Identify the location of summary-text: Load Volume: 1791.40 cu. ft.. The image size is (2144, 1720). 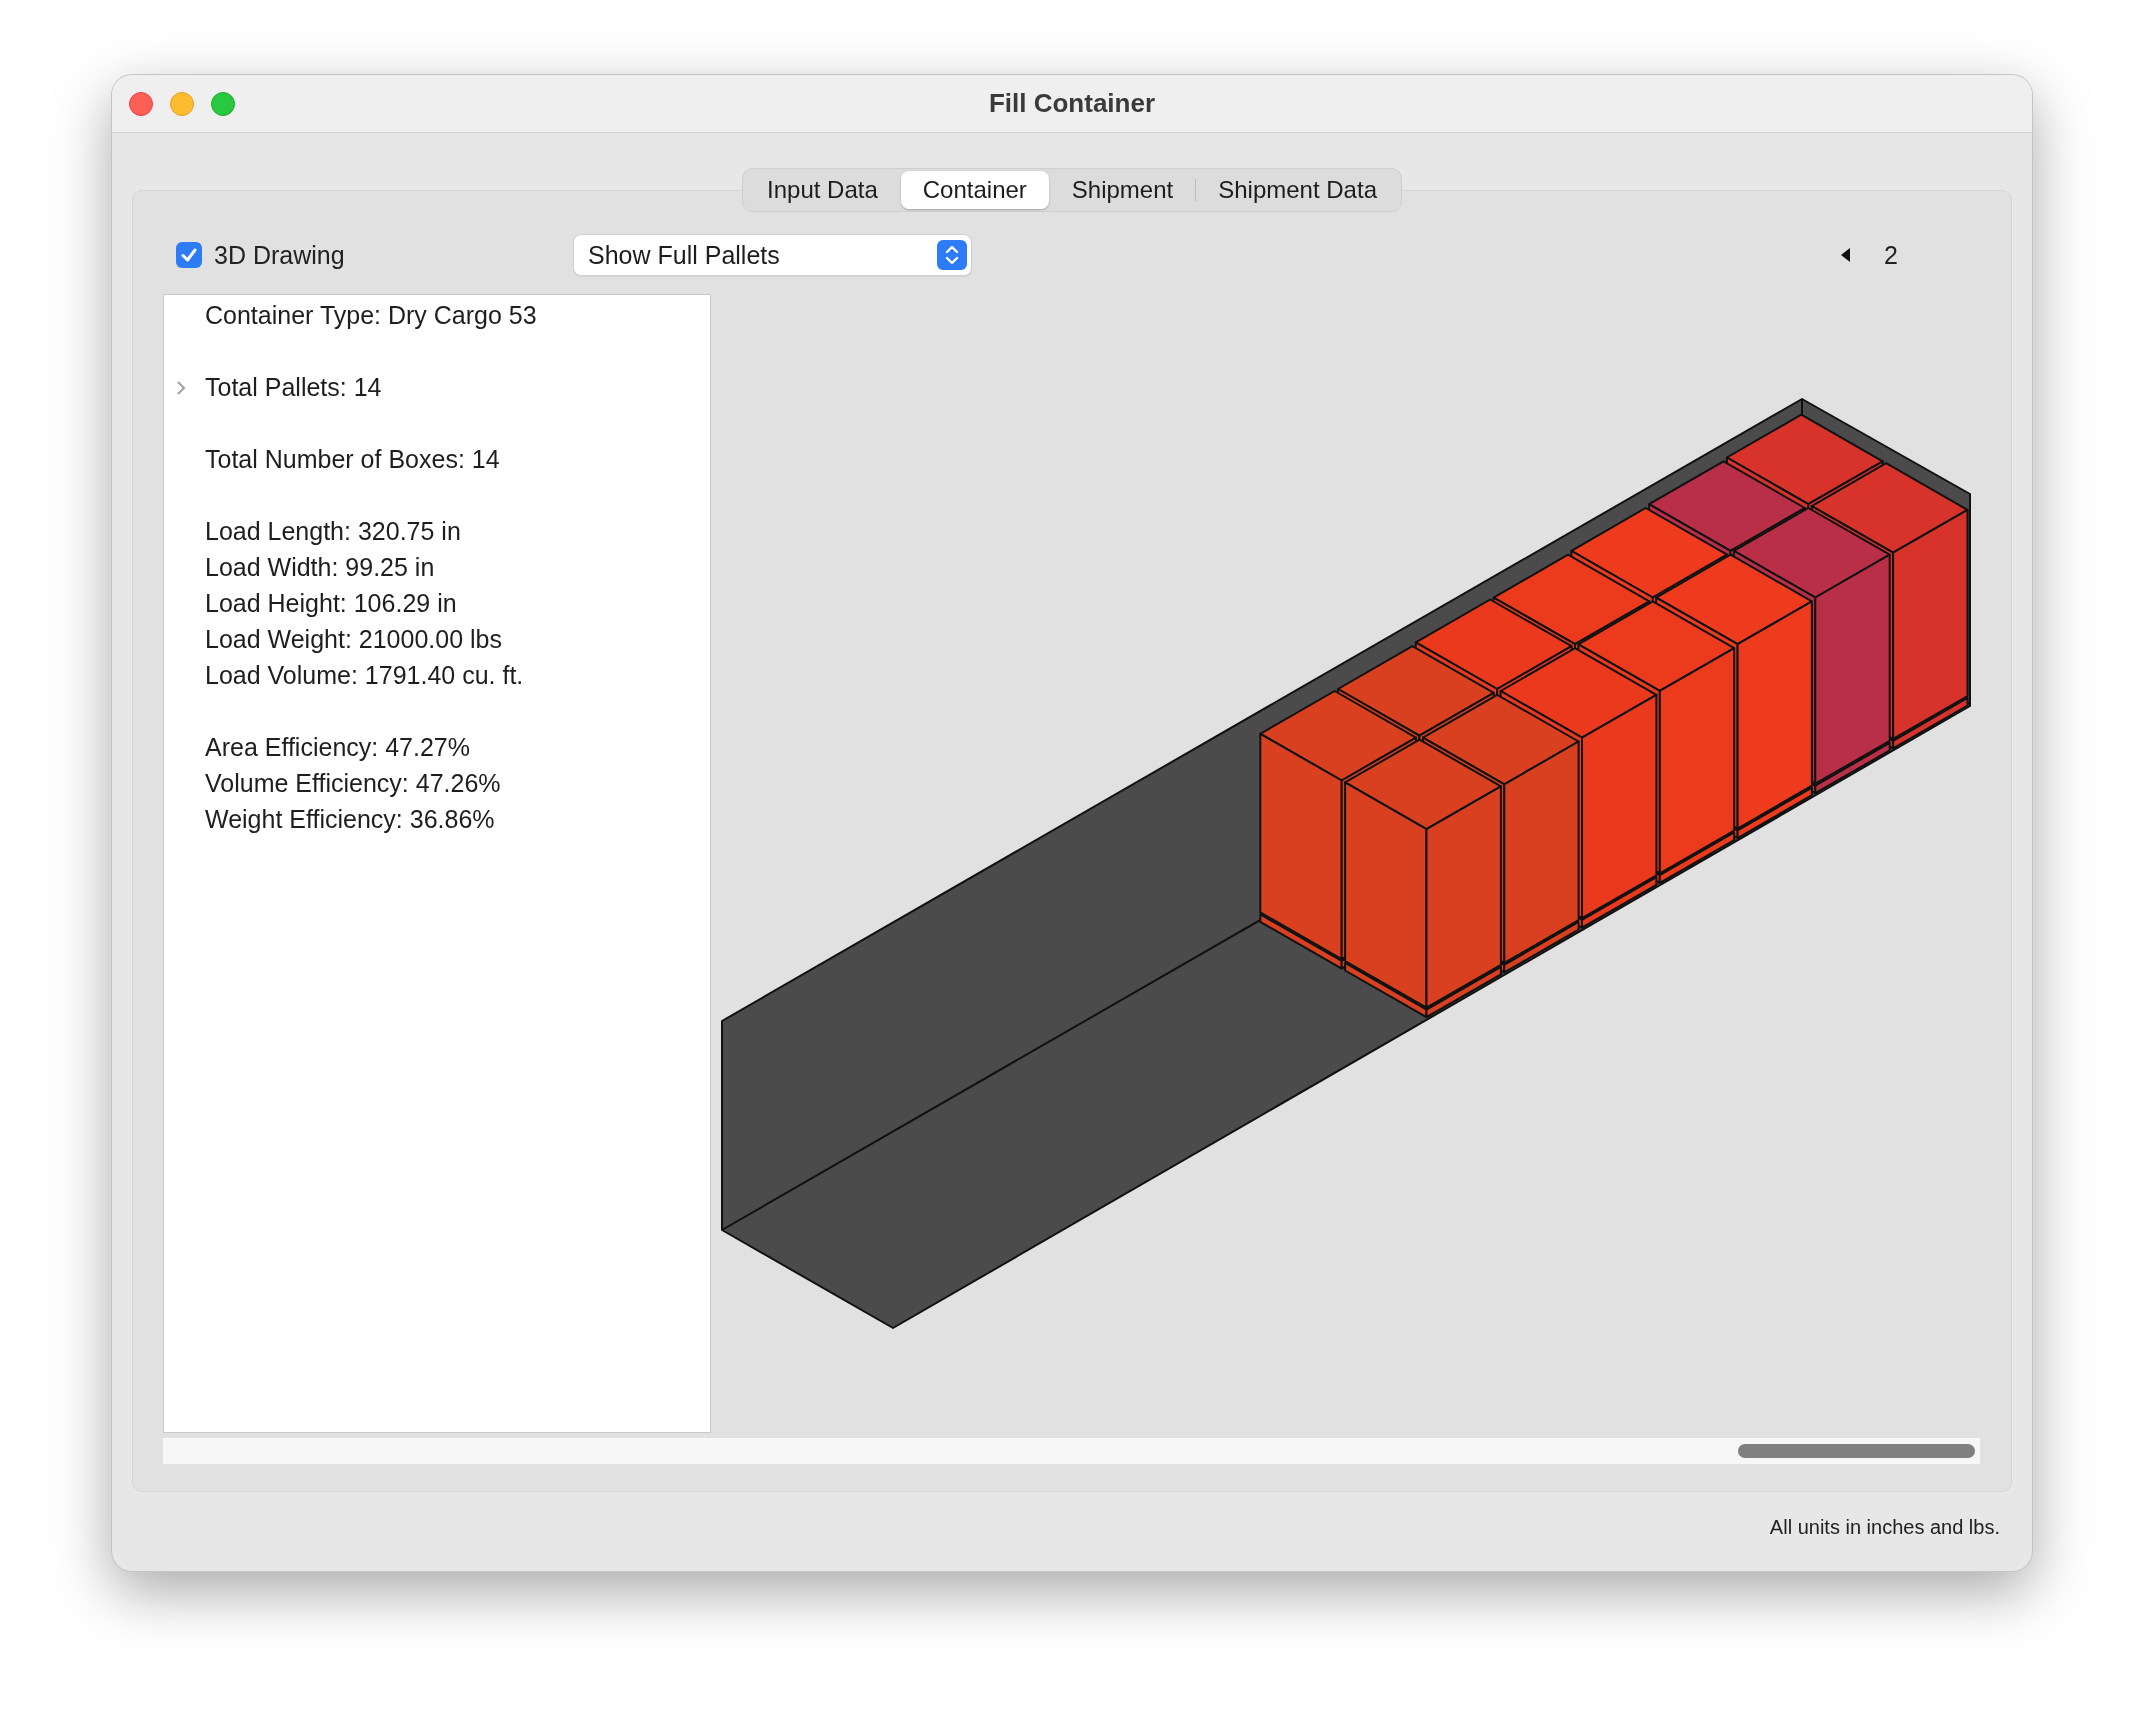
(364, 675).